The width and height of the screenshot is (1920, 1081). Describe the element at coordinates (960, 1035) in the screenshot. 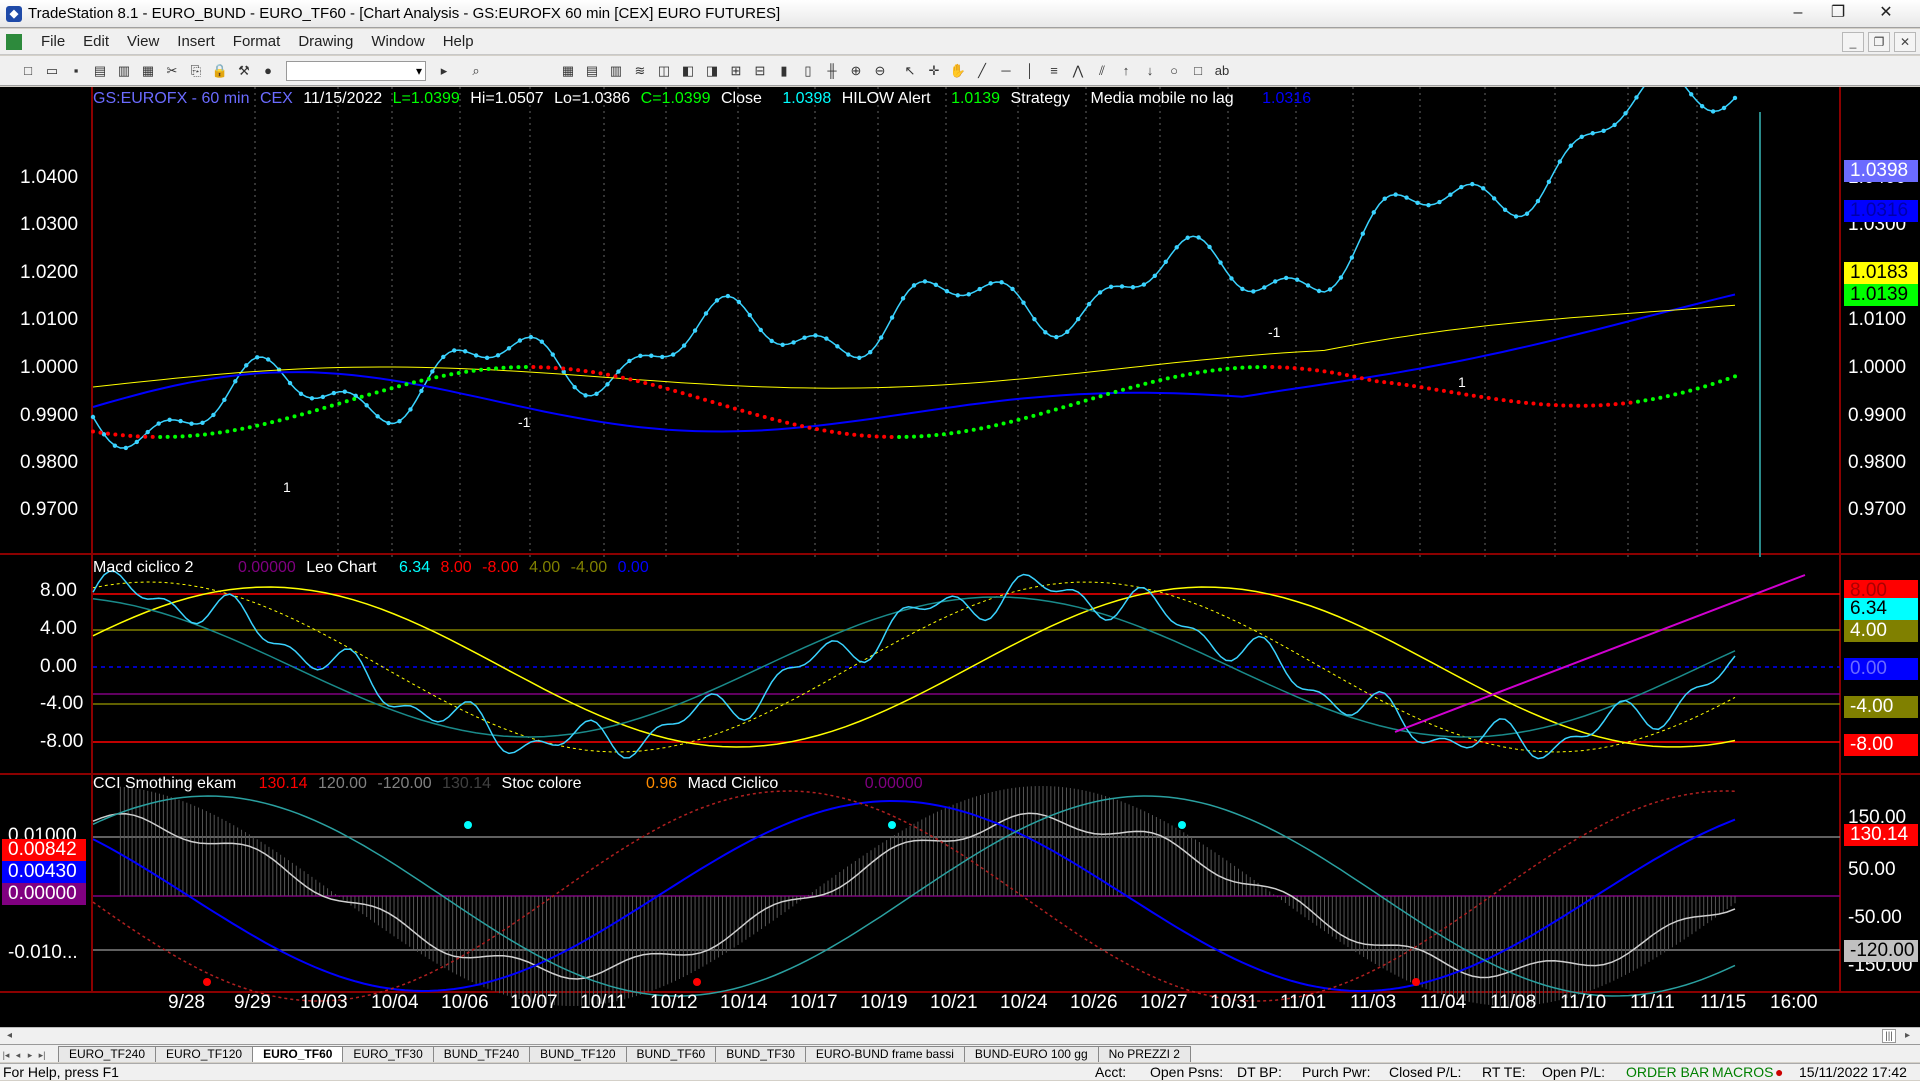

I see `horizontal-scrollbar: ◂ ||| ▸` at that location.